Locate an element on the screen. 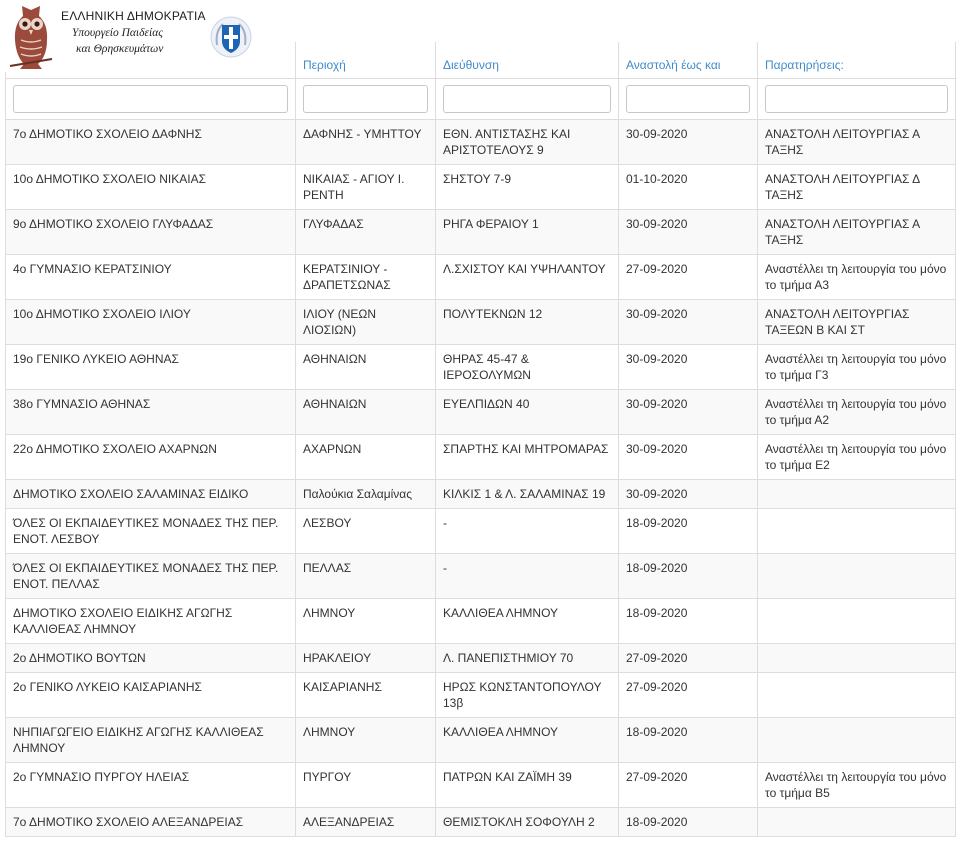 This screenshot has height=845, width=980. cell-school: 19ο ΓΕΝΙΚΟ ΛΥΚΕΙΟ ΑΘΗΝΑΣ is located at coordinates (150, 367).